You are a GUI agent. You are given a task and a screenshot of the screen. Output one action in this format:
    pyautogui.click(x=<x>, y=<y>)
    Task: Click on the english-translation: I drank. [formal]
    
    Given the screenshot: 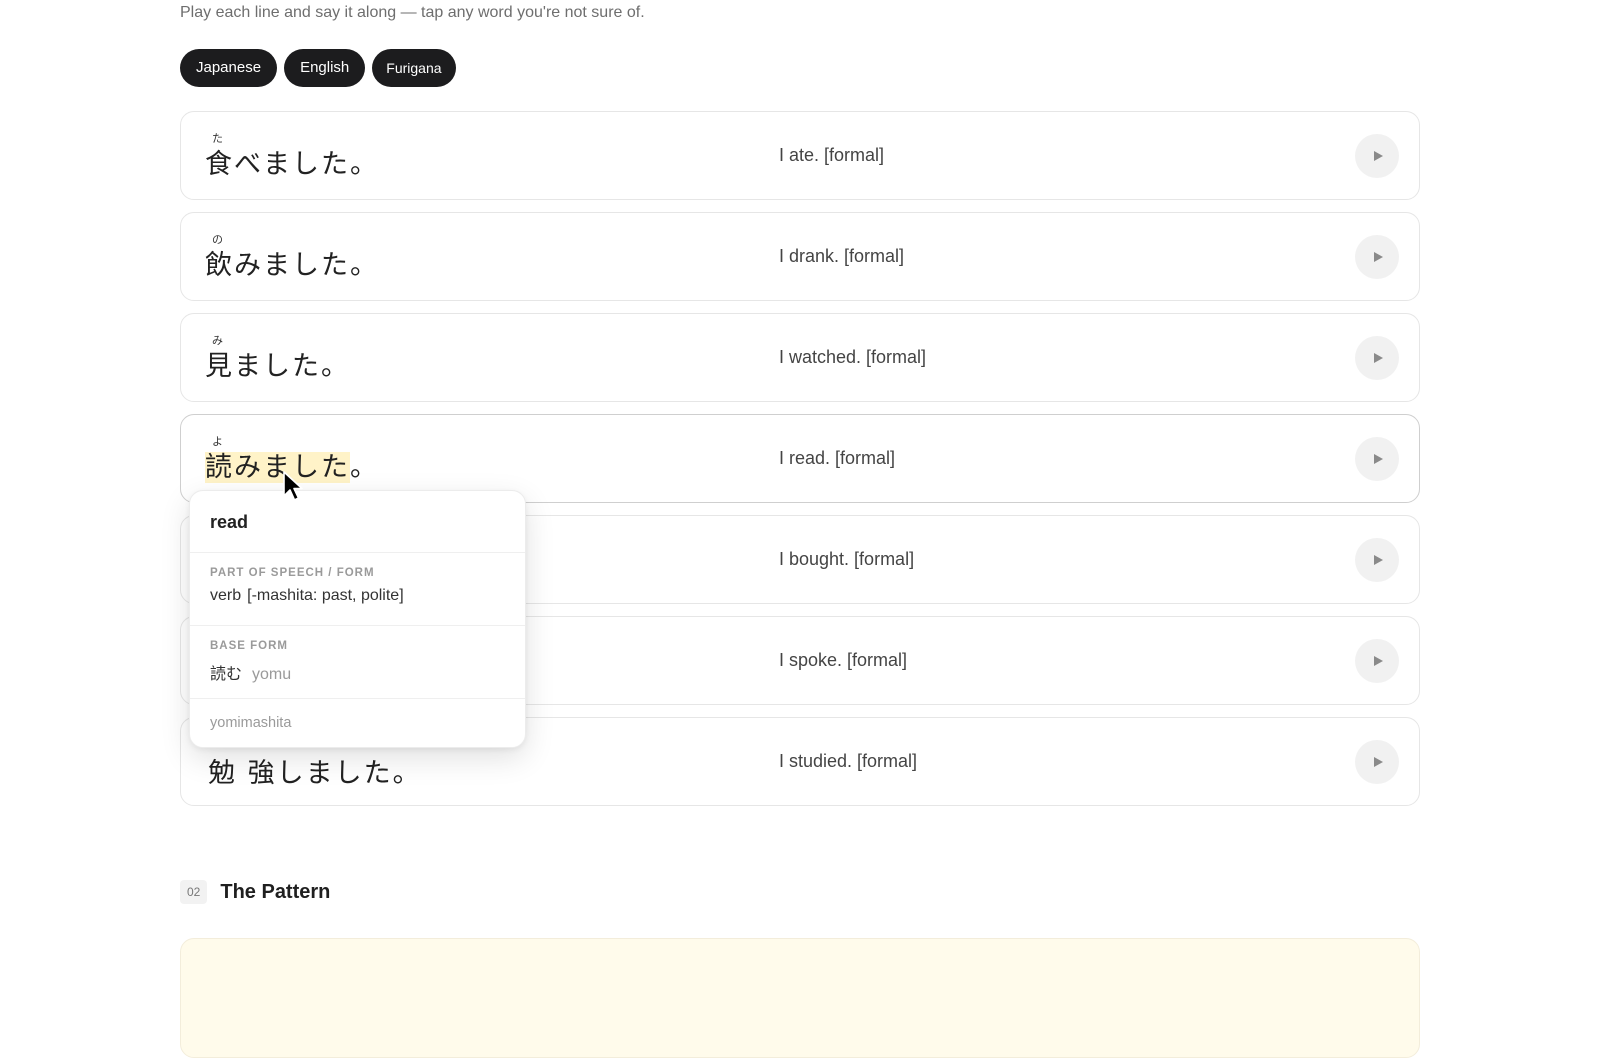 What is the action you would take?
    pyautogui.click(x=842, y=256)
    